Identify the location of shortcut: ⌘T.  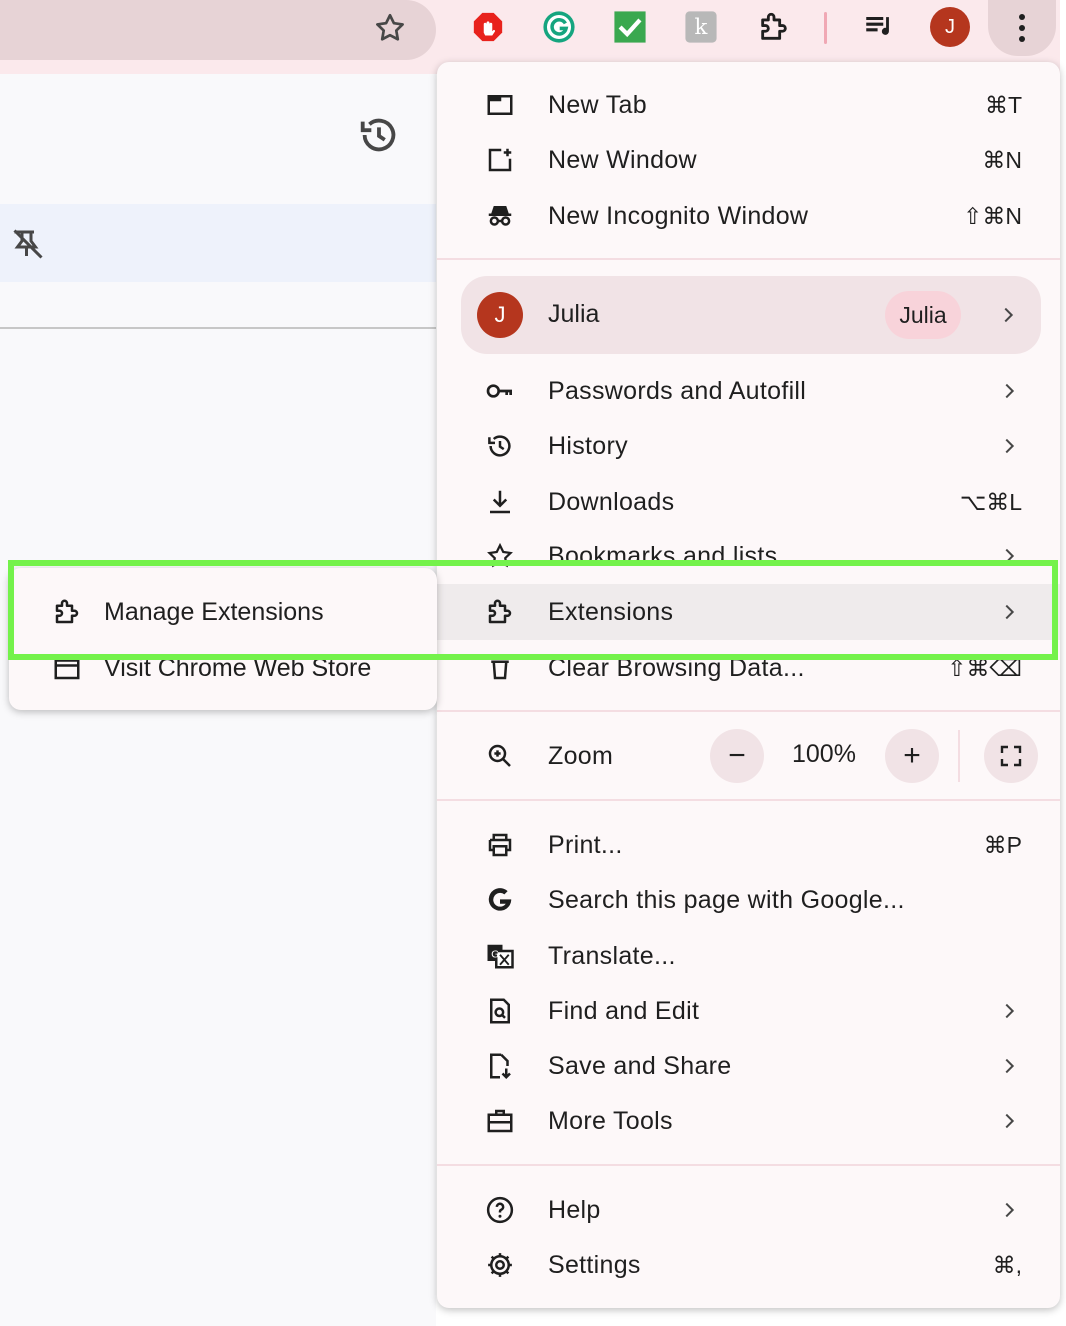
(1003, 104).